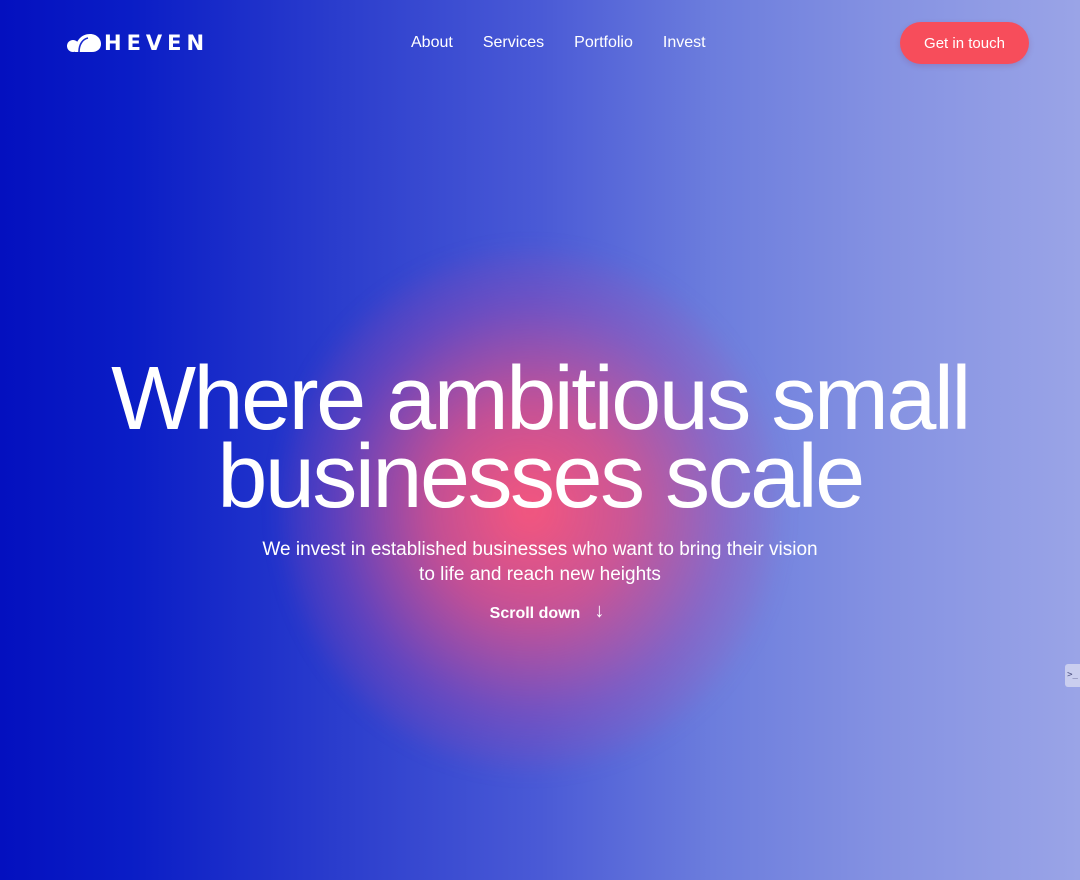 The height and width of the screenshot is (880, 1080). Describe the element at coordinates (513, 43) in the screenshot. I see `nav-link-services: Services` at that location.